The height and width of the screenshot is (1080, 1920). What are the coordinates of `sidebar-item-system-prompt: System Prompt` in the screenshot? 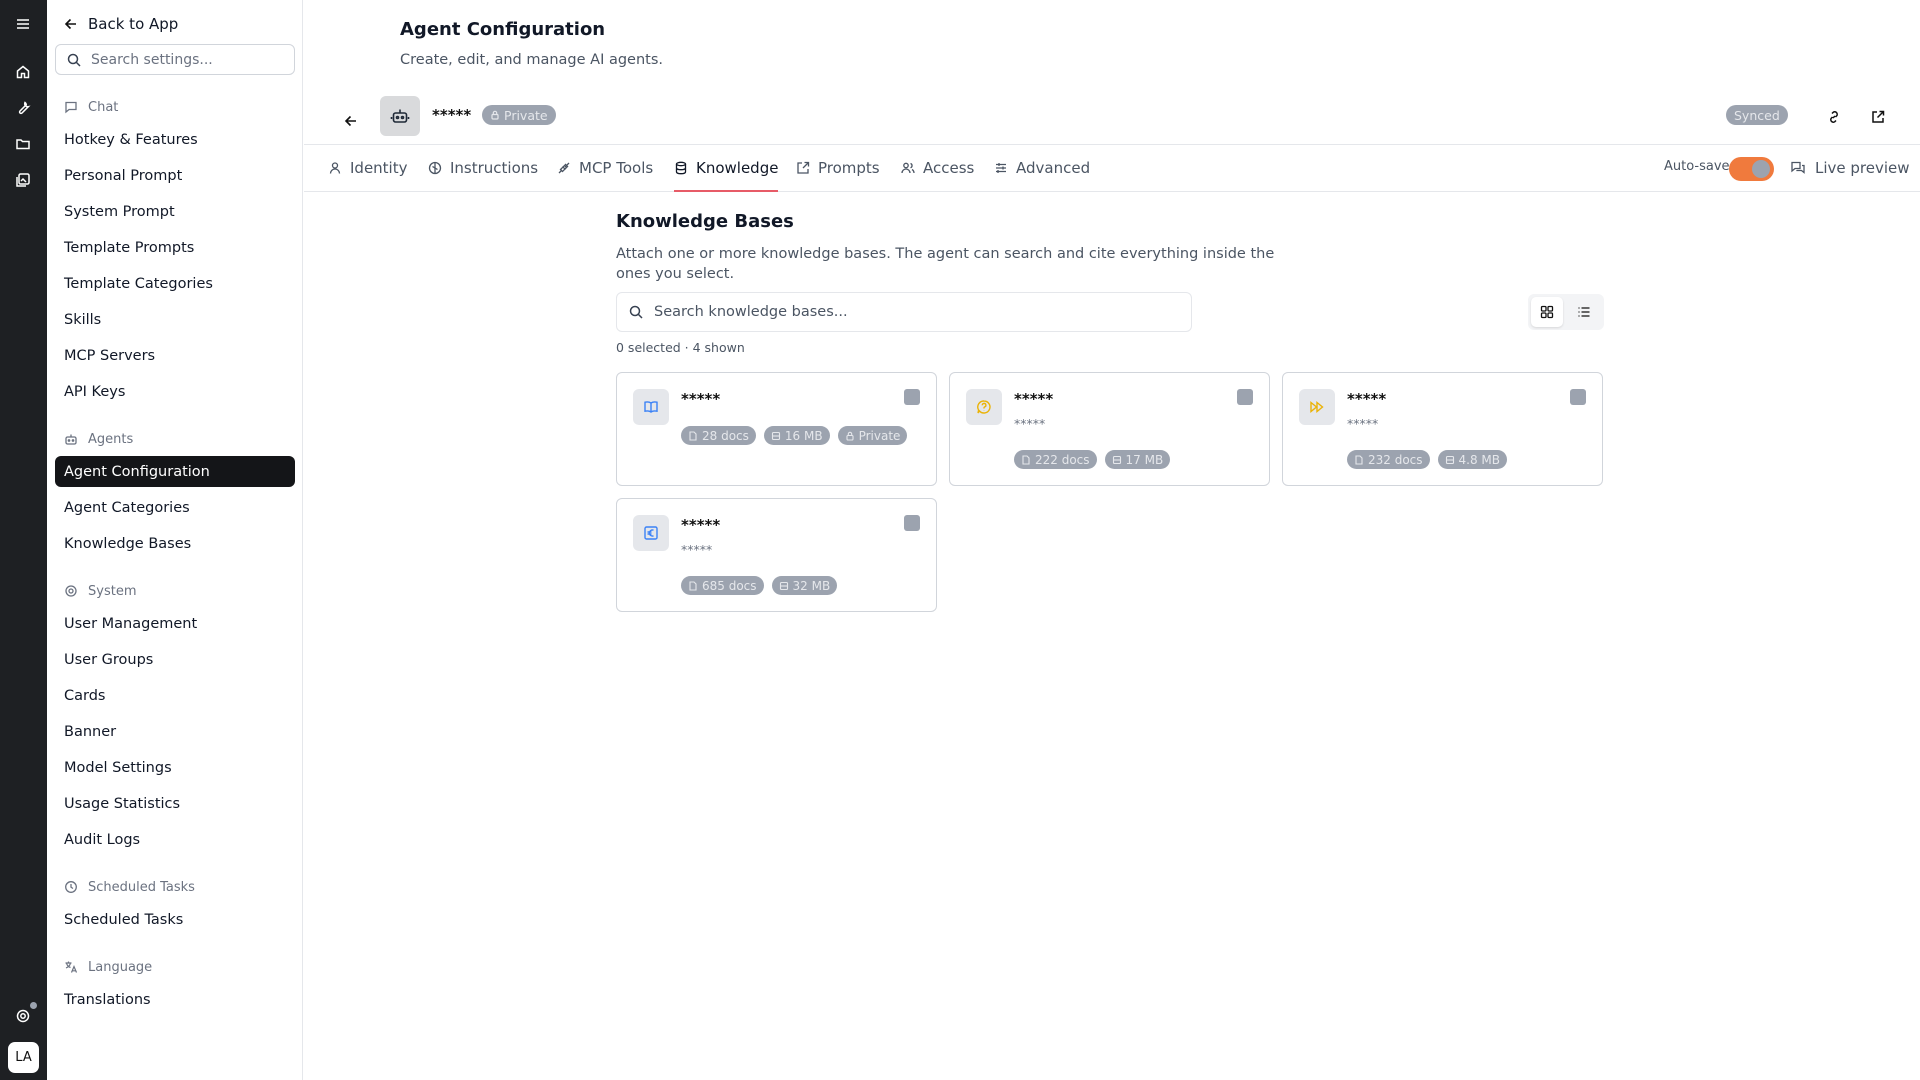 It's located at (175, 211).